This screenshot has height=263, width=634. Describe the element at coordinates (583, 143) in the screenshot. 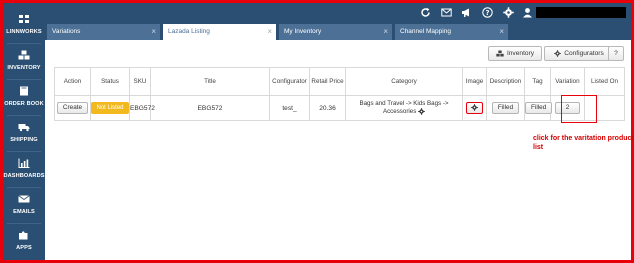

I see `annotation-text: click for the varitation product list` at that location.